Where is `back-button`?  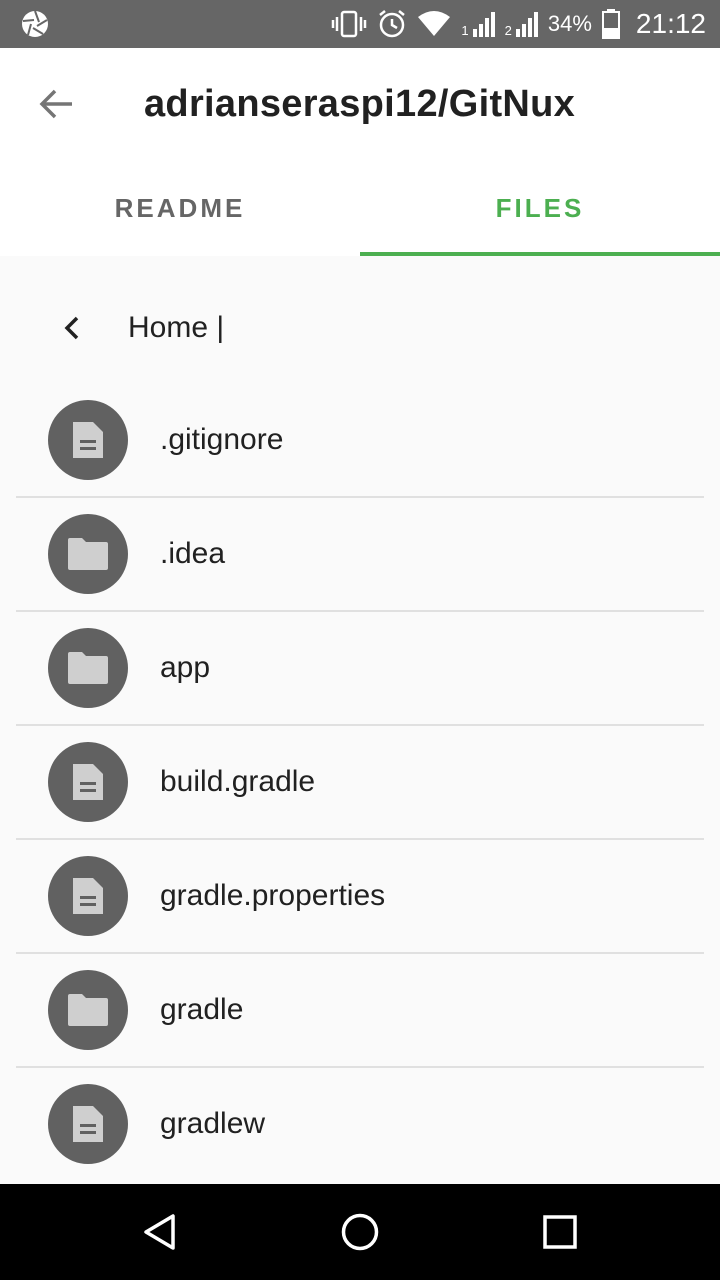 back-button is located at coordinates (56, 104).